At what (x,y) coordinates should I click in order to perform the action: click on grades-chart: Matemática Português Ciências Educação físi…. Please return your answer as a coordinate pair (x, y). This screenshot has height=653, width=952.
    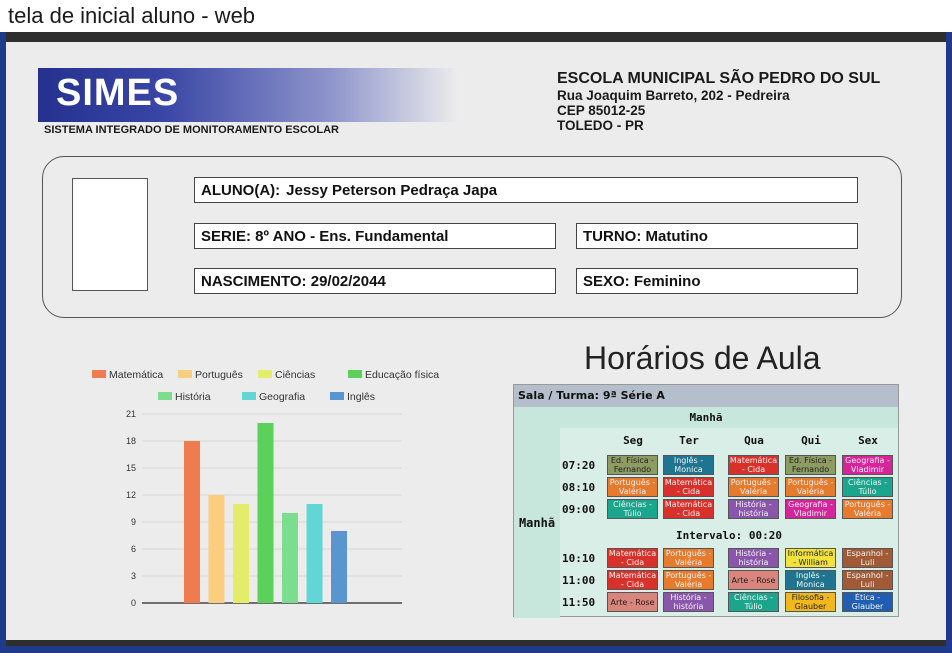
    Looking at the image, I should click on (265, 487).